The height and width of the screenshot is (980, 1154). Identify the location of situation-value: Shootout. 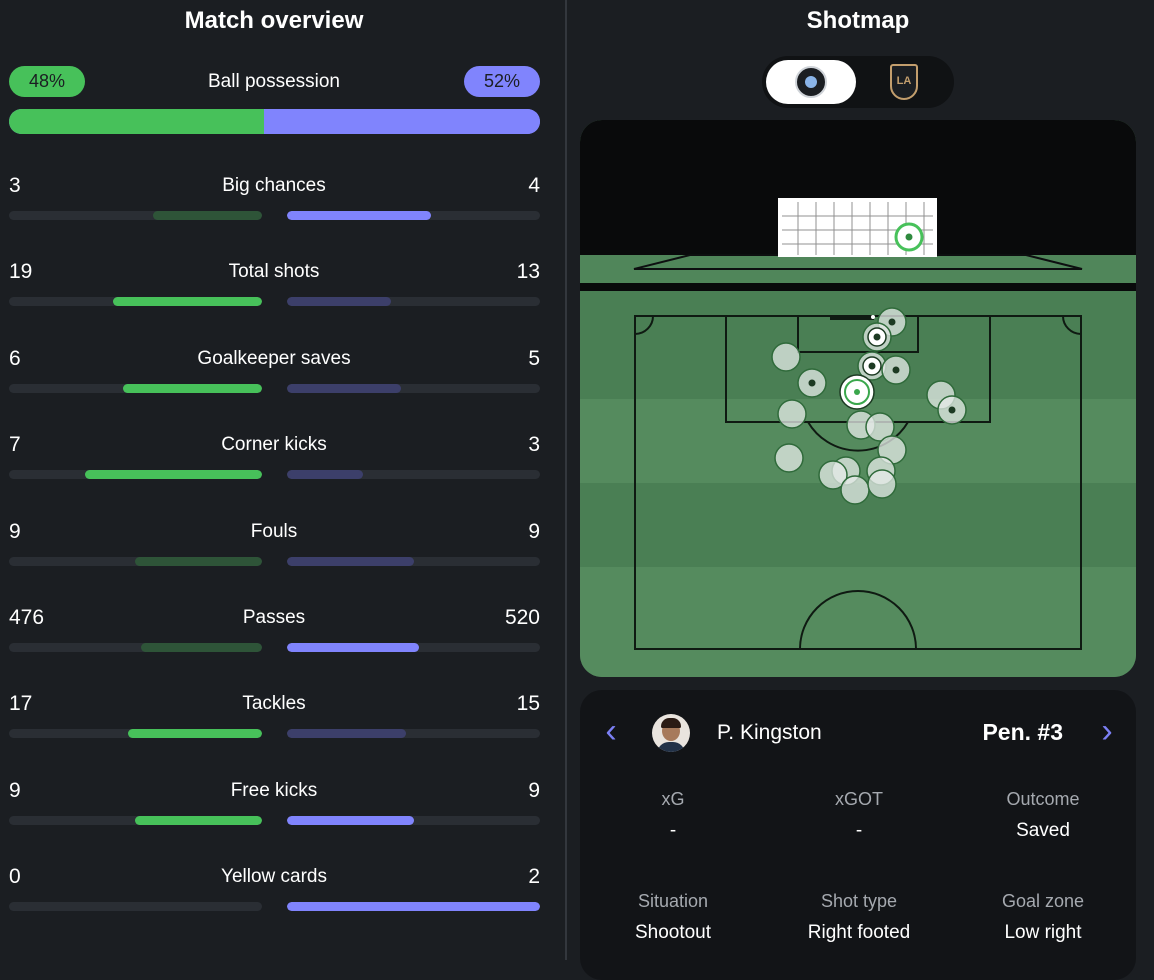
(673, 932).